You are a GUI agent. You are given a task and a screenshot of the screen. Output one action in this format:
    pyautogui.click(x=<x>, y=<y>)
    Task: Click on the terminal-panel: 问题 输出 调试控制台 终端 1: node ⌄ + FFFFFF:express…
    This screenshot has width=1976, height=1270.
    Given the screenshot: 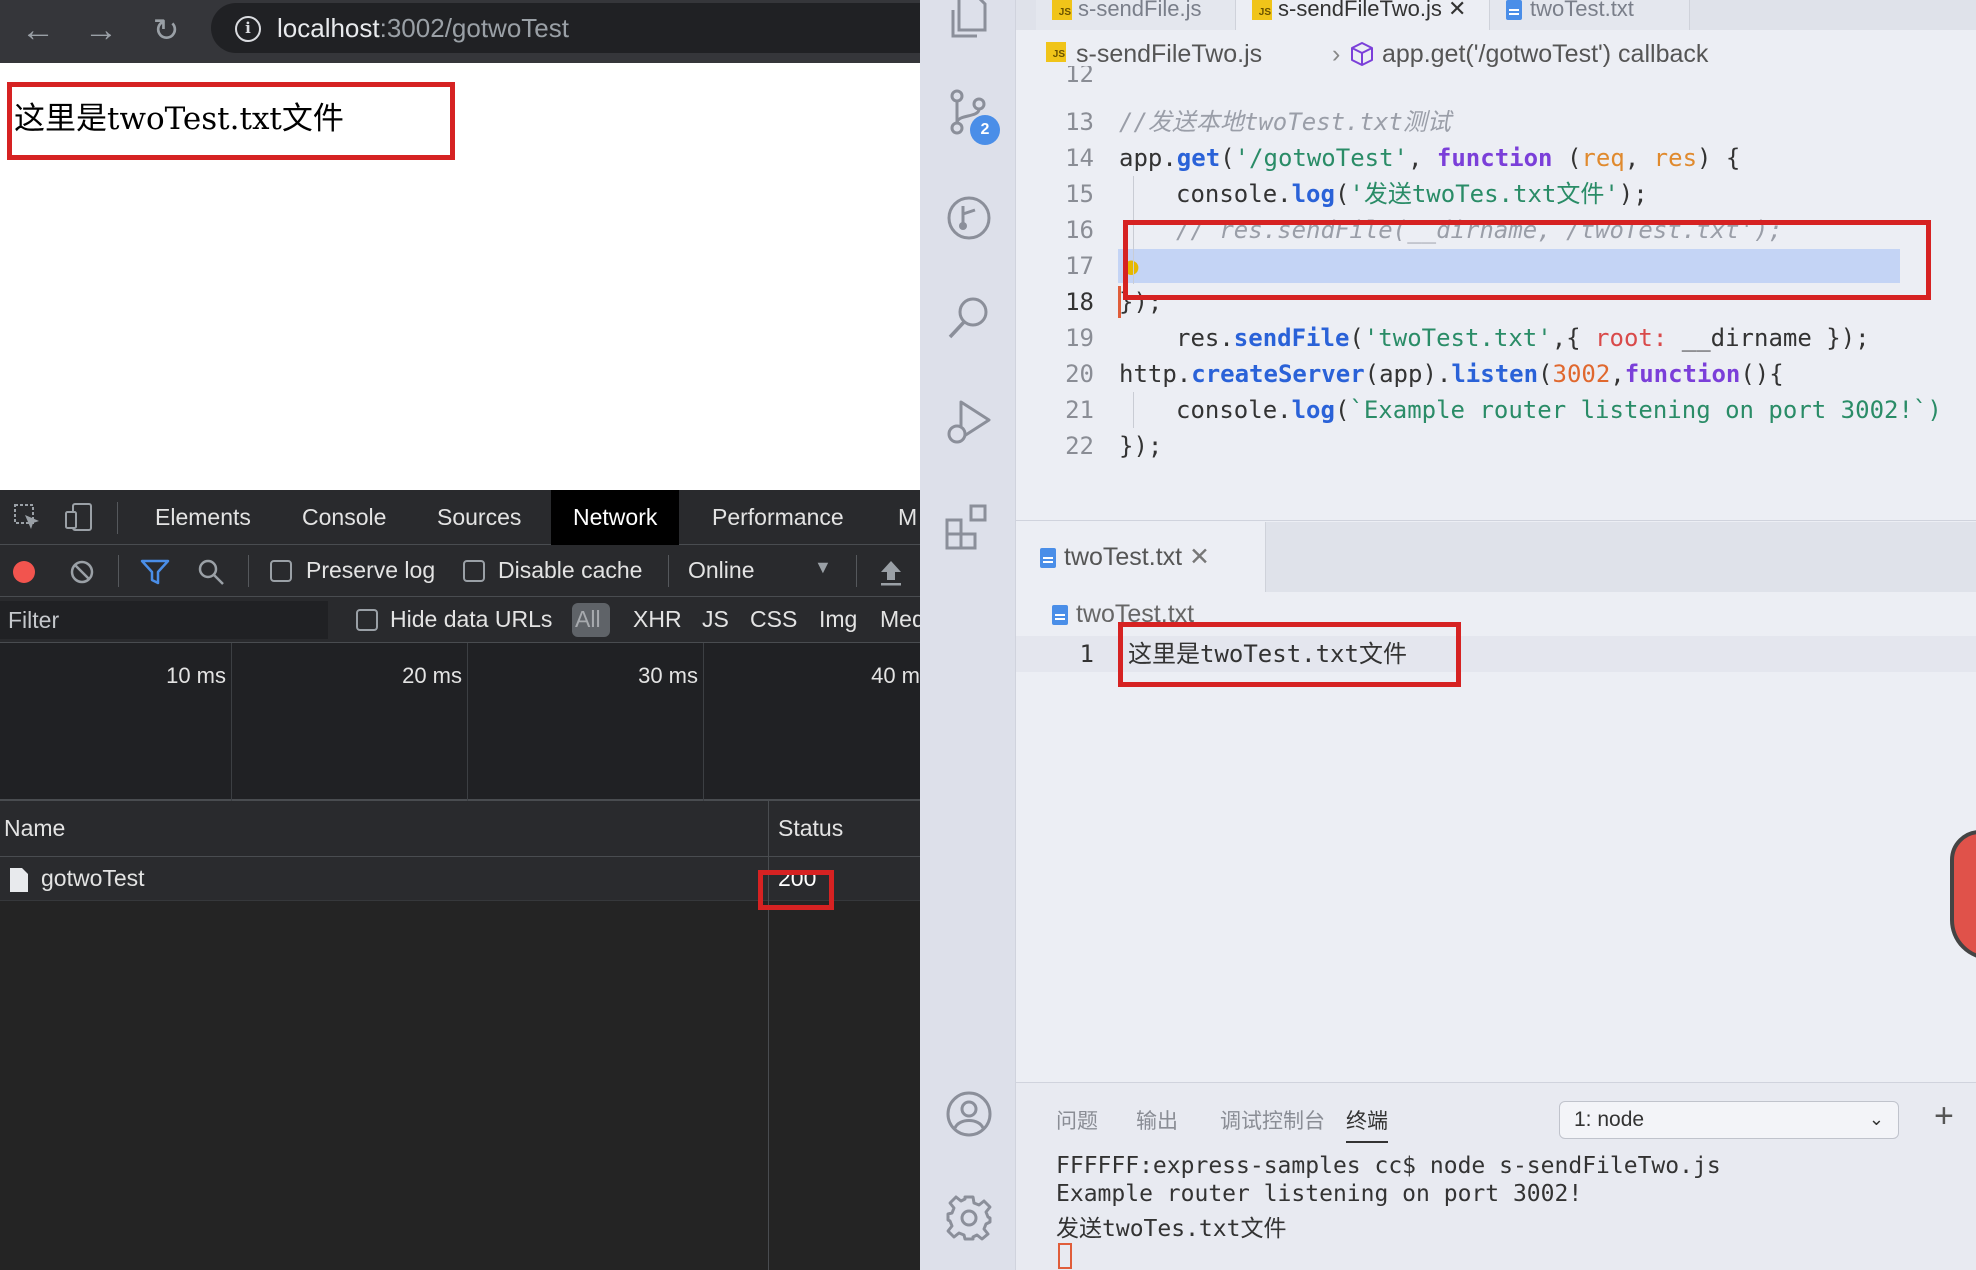 What is the action you would take?
    pyautogui.click(x=1496, y=1176)
    